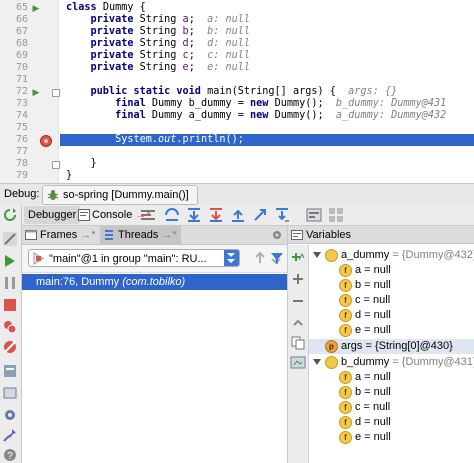  What do you see at coordinates (10, 327) in the screenshot?
I see `view-breakpoints-icon` at bounding box center [10, 327].